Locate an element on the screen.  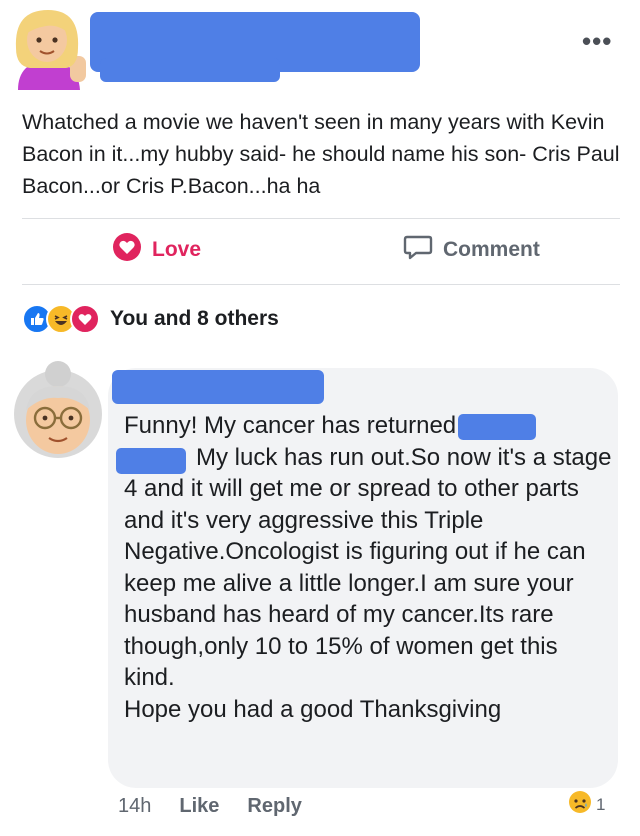
comment-icon is located at coordinates (418, 250).